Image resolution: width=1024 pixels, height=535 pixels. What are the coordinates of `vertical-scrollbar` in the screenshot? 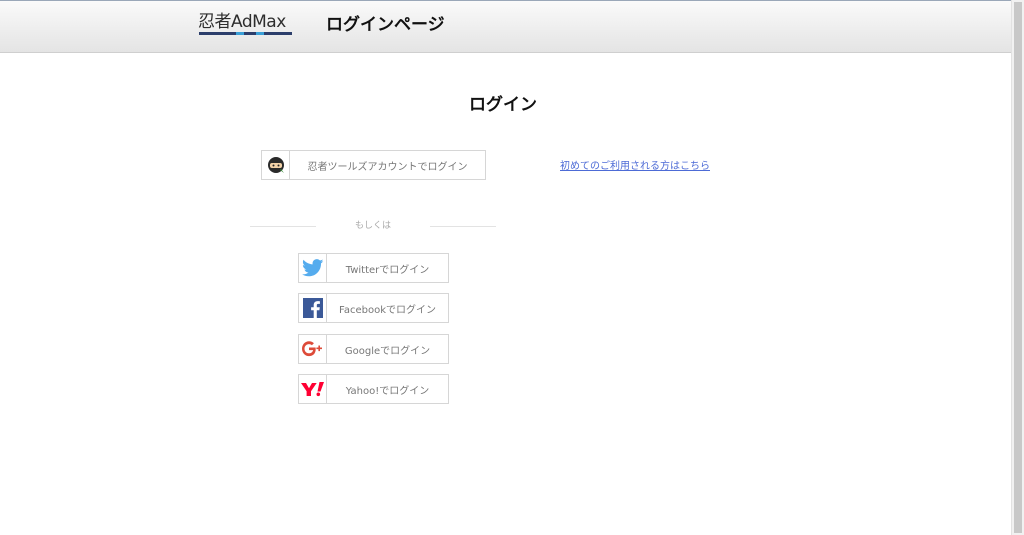 It's located at (1017, 267).